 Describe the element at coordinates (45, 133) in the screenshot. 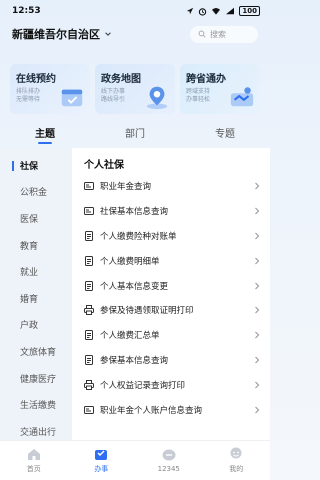

I see `tab-theme: 主题` at that location.